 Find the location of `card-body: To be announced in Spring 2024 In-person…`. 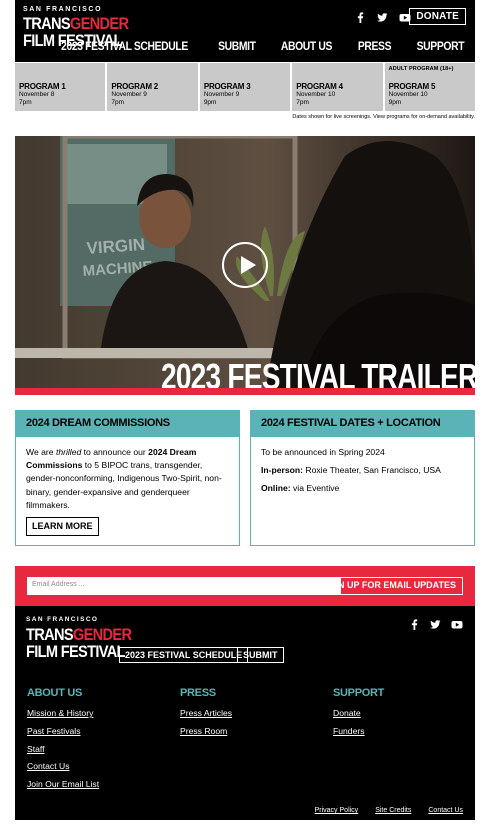

card-body: To be announced in Spring 2024 In-person… is located at coordinates (362, 473).